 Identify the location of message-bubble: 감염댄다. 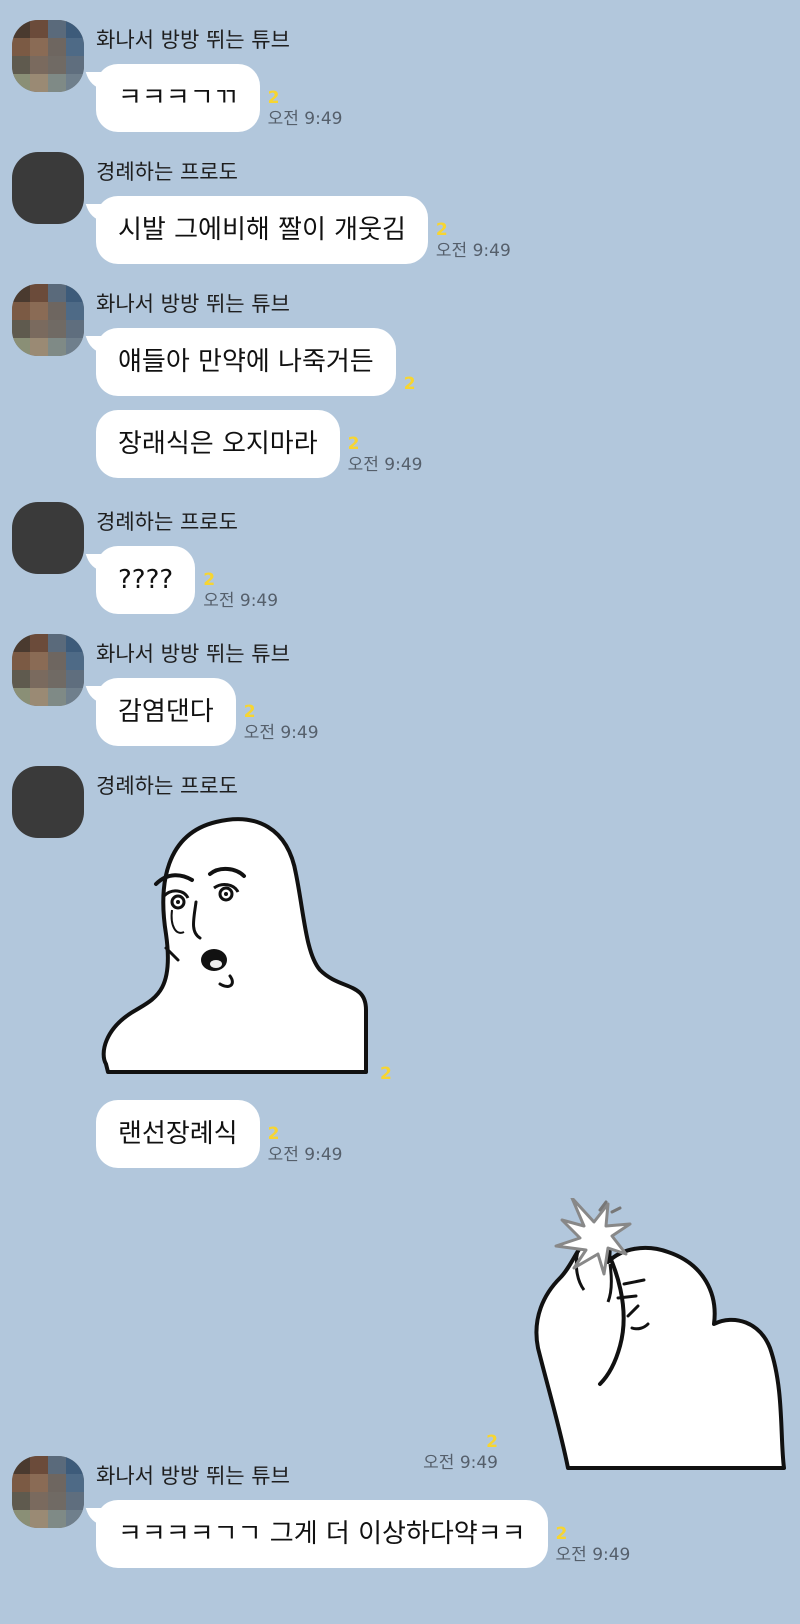
(166, 712).